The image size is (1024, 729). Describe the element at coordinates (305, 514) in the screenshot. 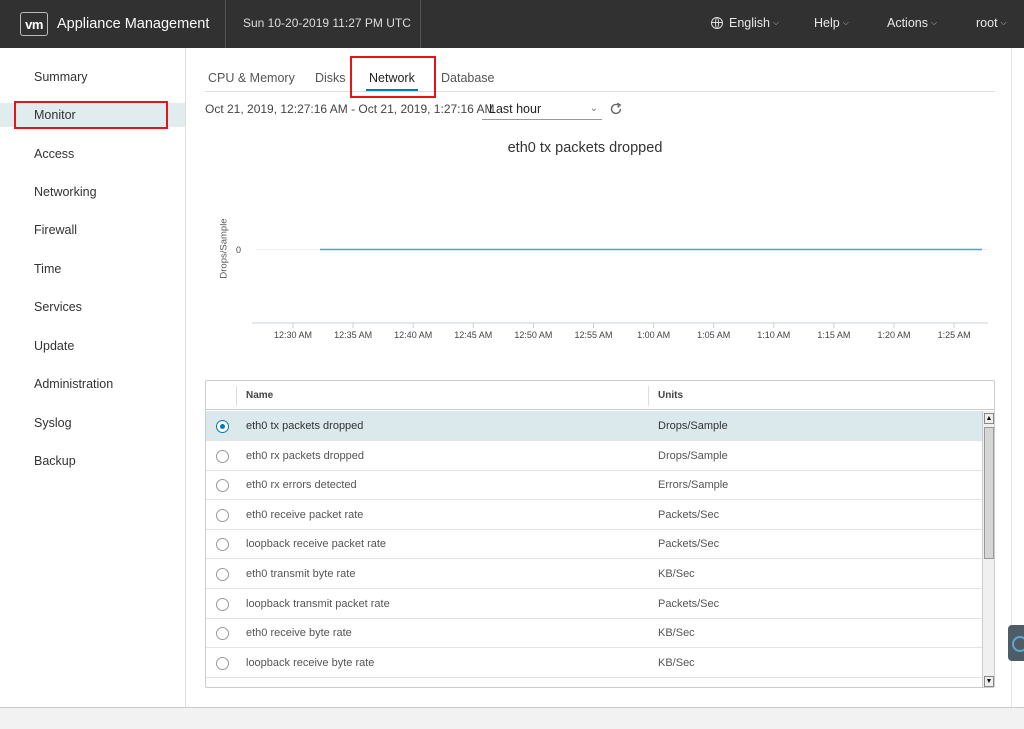

I see `row-name: eth0 receive packet rate` at that location.